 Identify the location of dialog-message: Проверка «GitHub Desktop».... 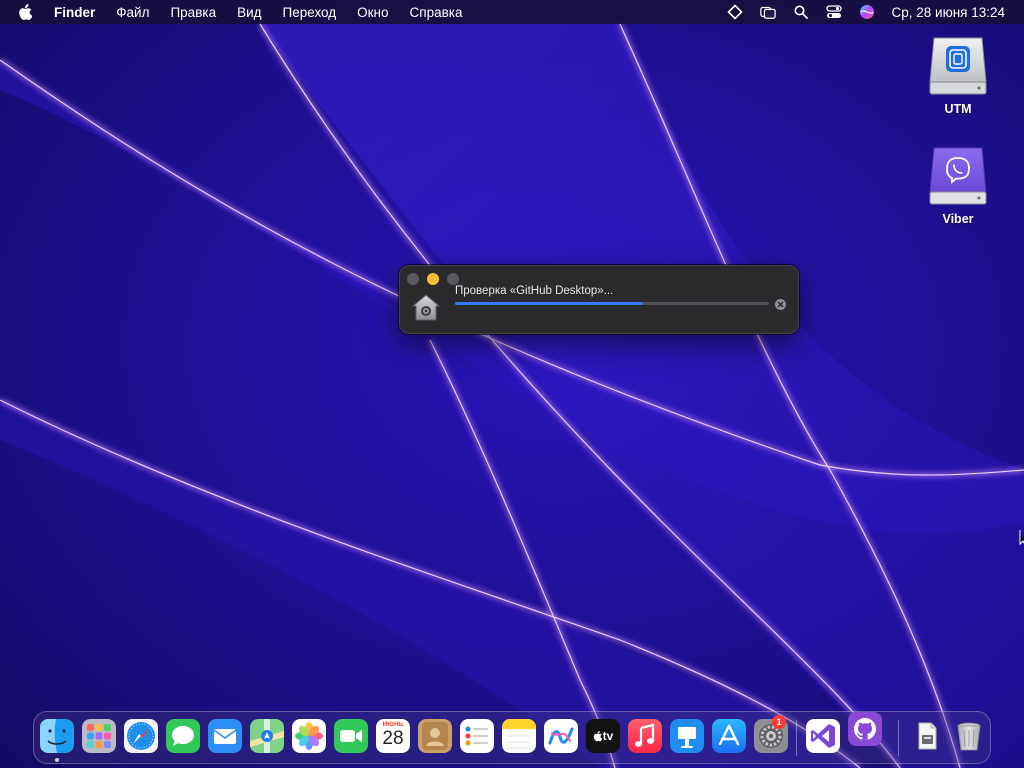
(534, 291).